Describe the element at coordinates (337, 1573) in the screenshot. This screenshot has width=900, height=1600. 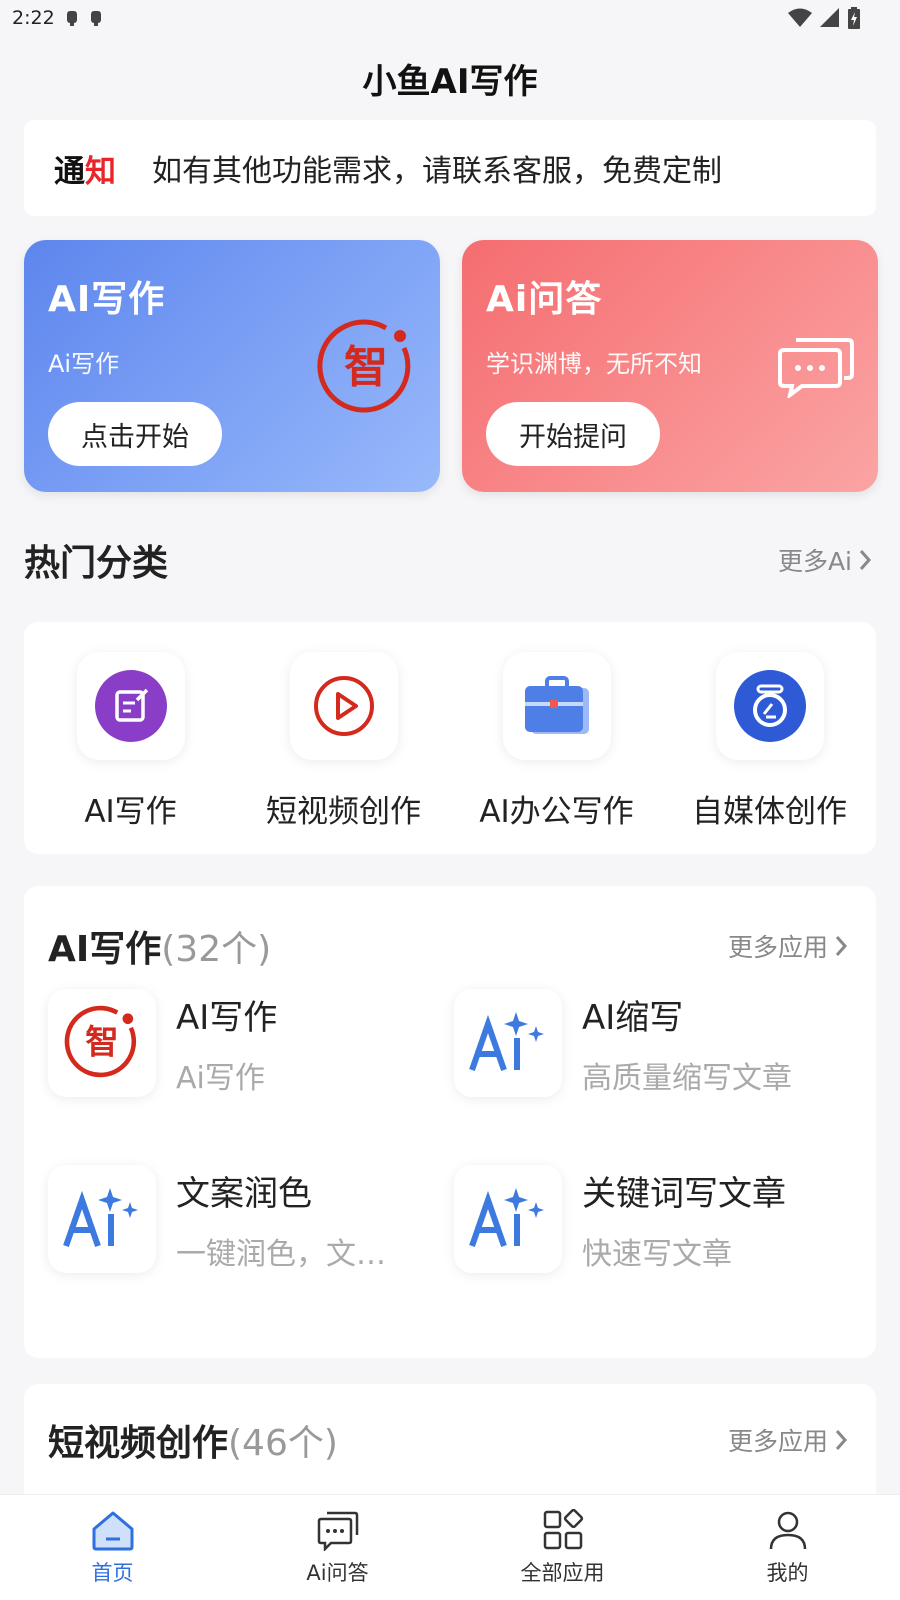
I see `tab-label: Ai问答` at that location.